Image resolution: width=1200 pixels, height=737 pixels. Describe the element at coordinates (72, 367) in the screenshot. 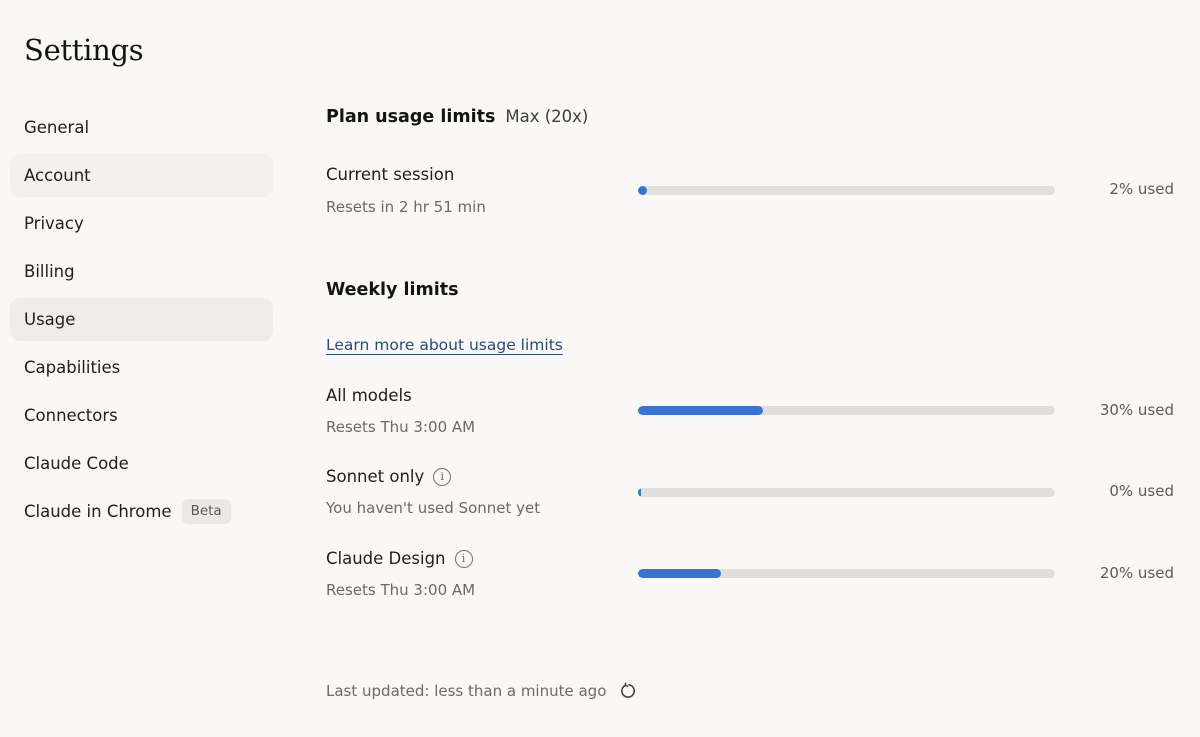

I see `sidebar-item-label: Capabilities` at that location.